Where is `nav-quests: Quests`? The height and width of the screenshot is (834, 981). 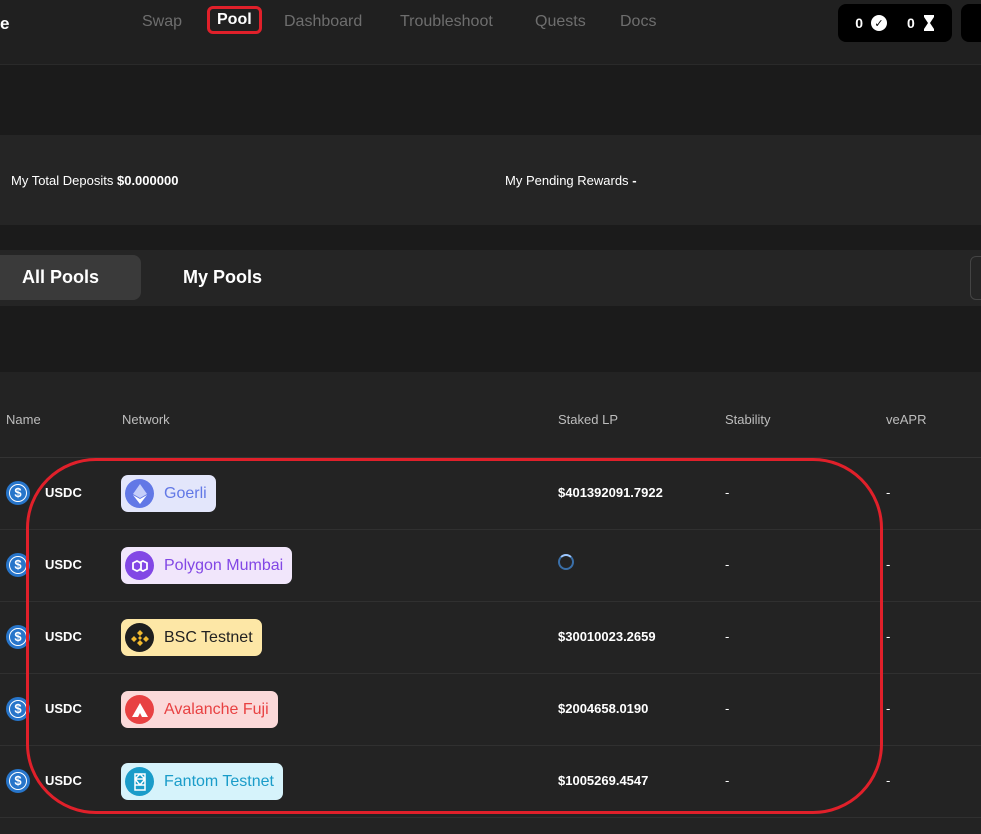
nav-quests: Quests is located at coordinates (560, 22).